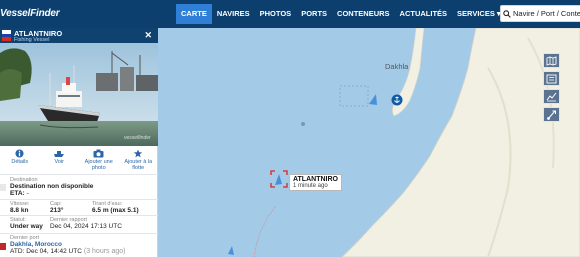  I want to click on ship-icon, so click(59, 154).